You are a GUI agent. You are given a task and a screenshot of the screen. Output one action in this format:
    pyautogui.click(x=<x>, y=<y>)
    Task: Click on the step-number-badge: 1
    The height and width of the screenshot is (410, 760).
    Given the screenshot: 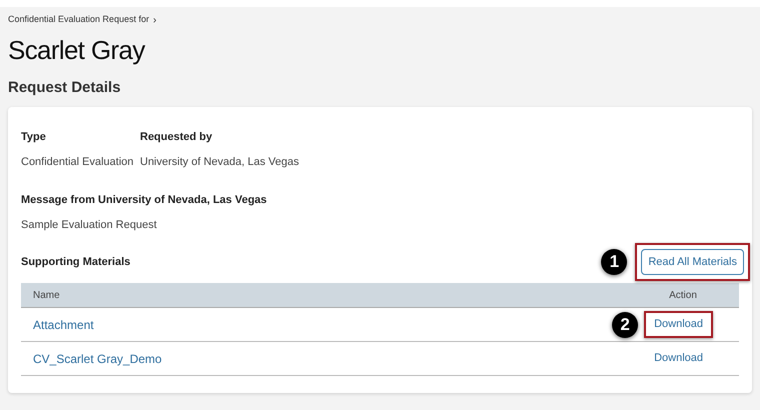 What is the action you would take?
    pyautogui.click(x=614, y=262)
    